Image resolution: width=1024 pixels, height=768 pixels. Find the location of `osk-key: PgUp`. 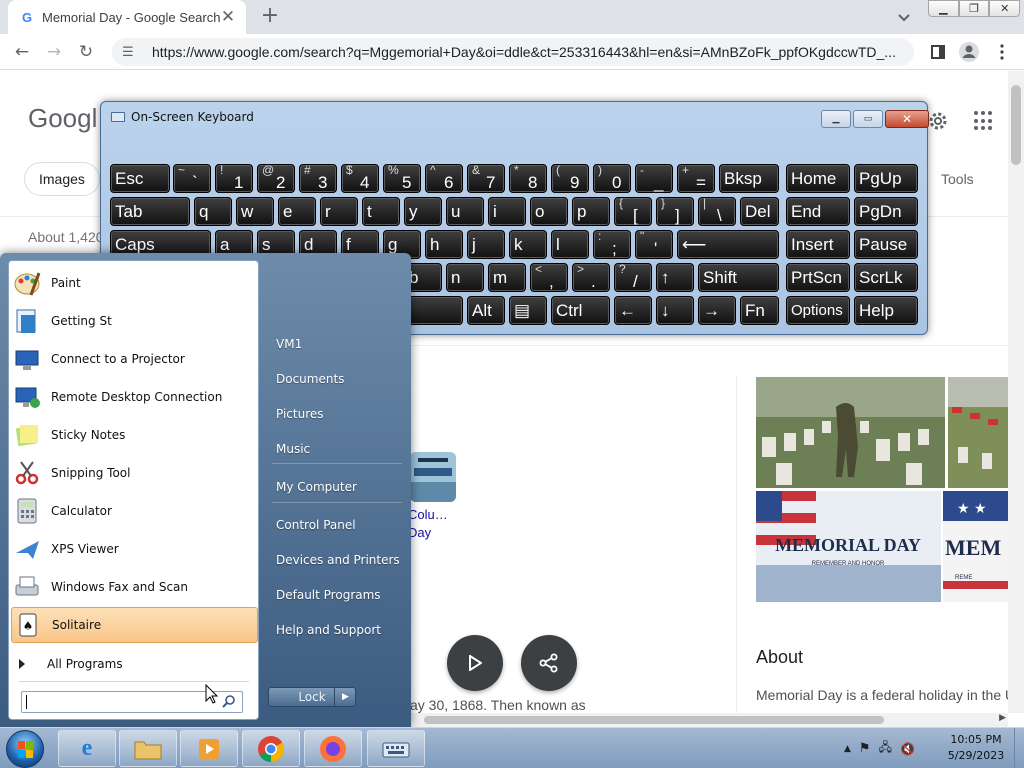

osk-key: PgUp is located at coordinates (886, 178).